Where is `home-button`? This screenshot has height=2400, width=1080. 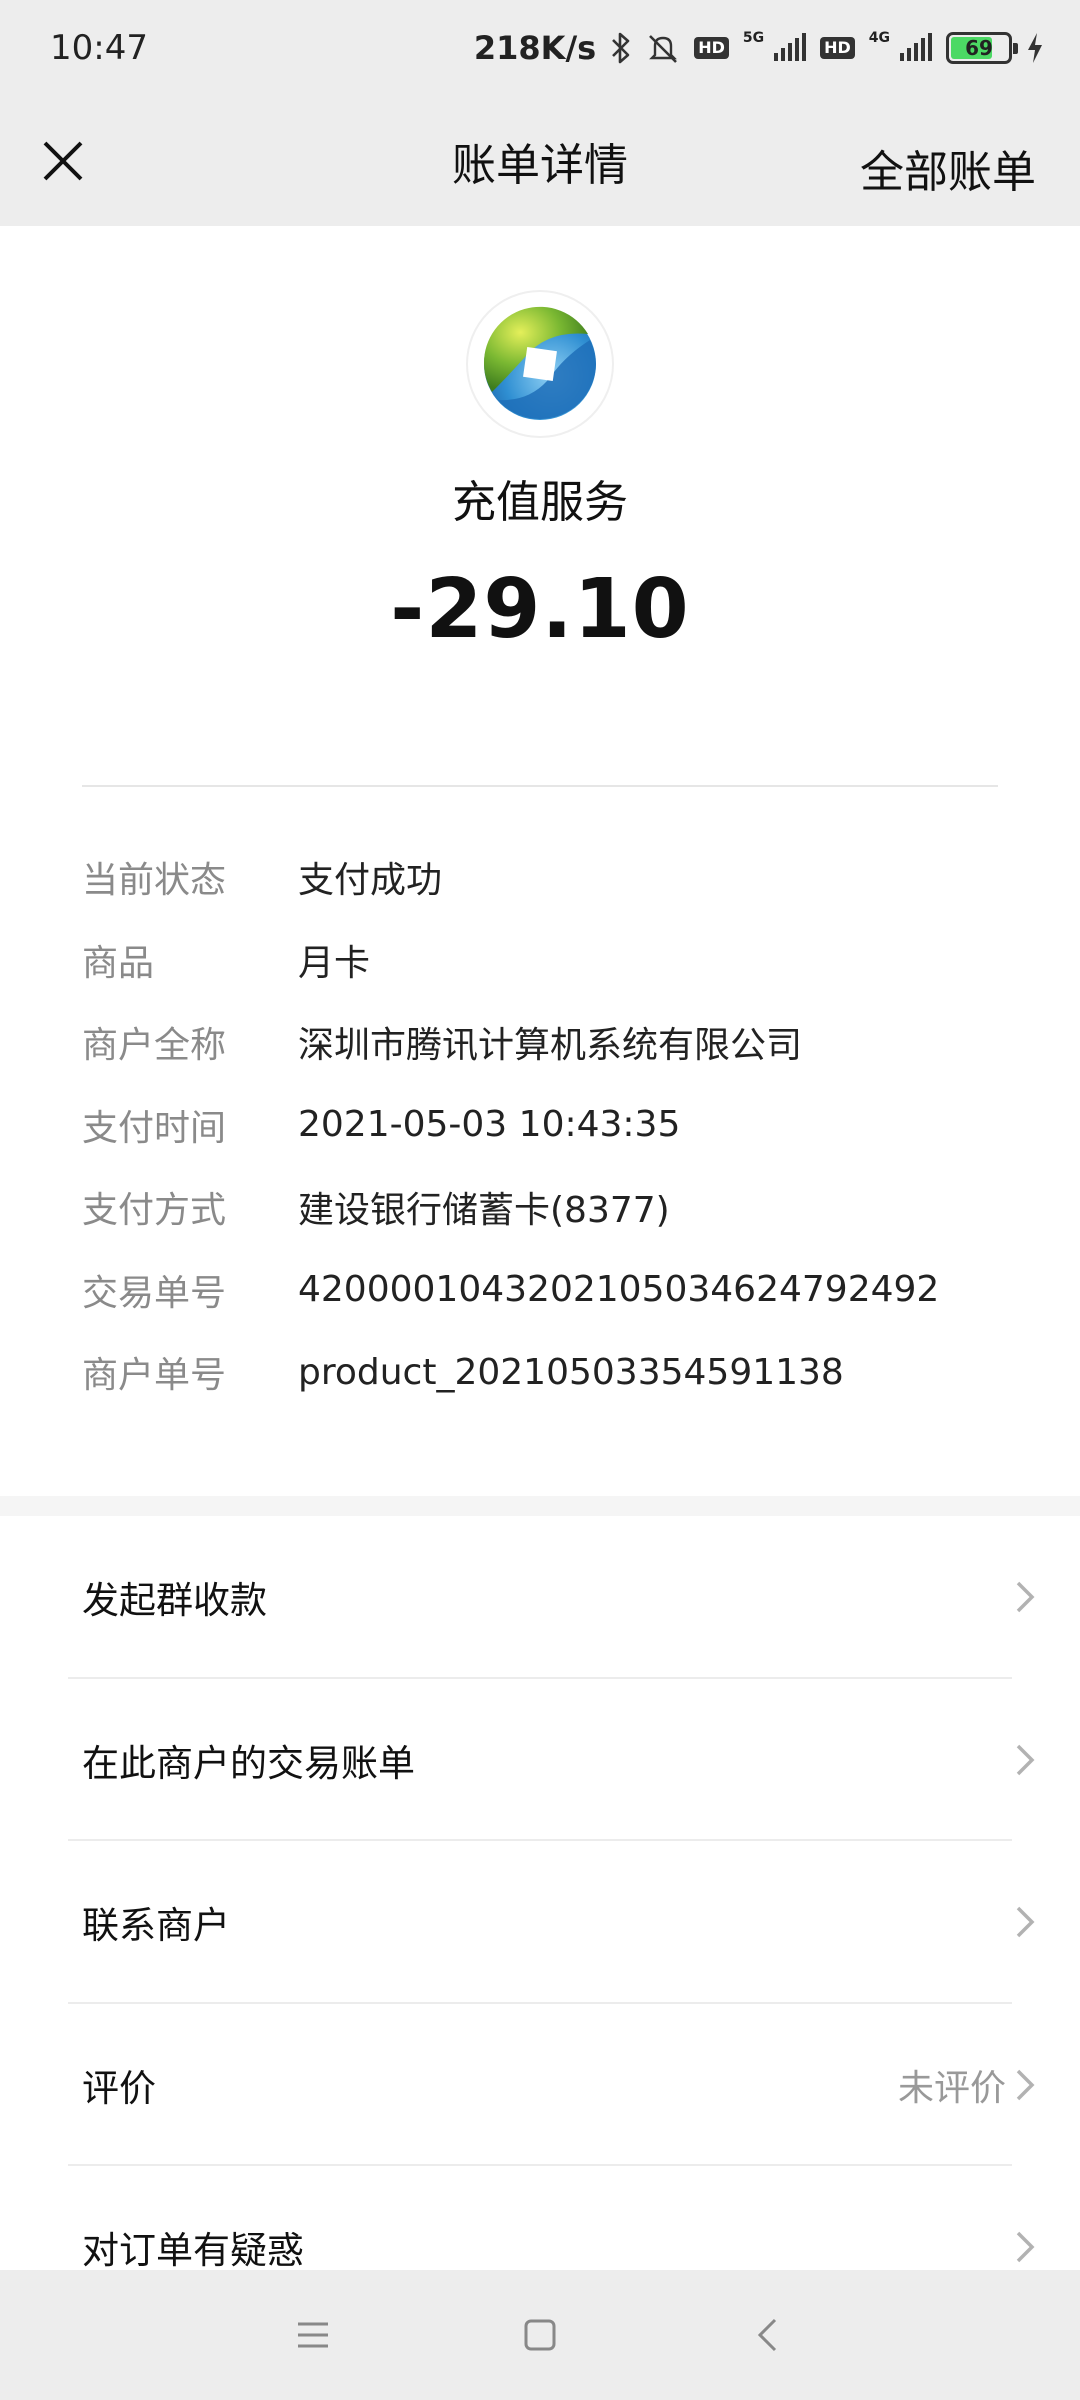
home-button is located at coordinates (540, 2335).